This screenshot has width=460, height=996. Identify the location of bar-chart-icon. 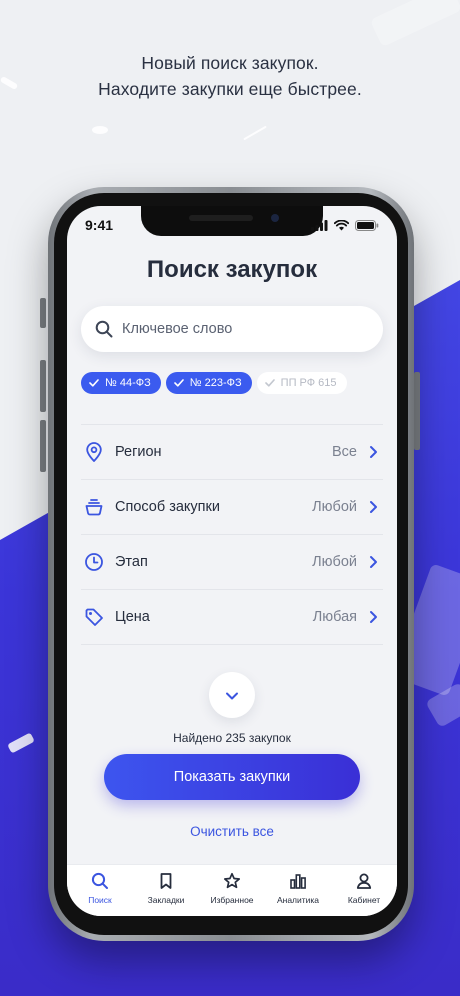
(298, 881).